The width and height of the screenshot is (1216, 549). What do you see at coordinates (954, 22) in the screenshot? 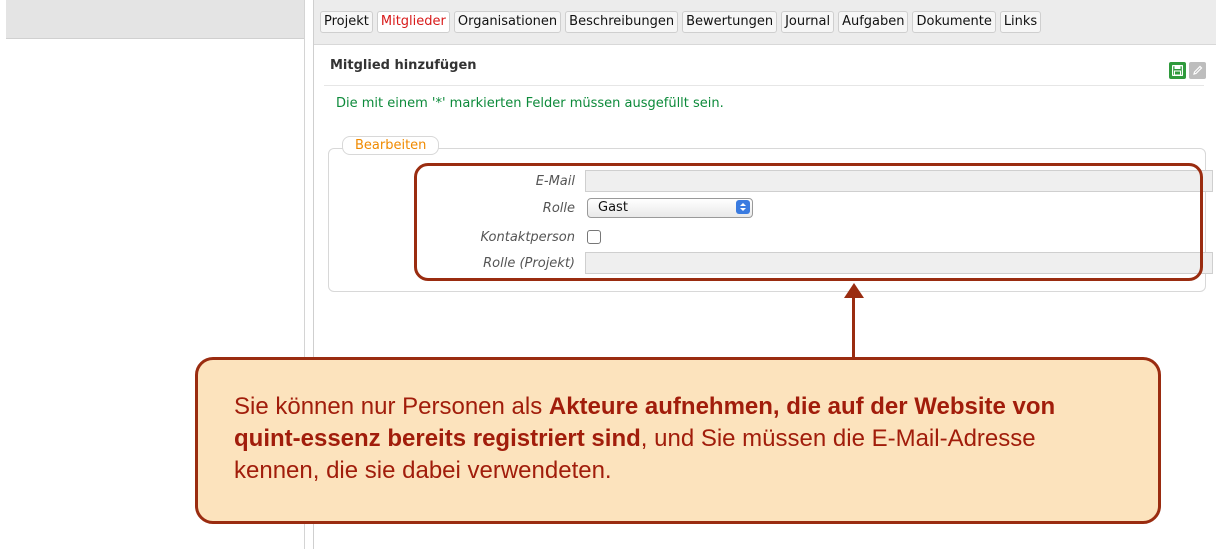
I see `tab-dokumente: Dokumente` at bounding box center [954, 22].